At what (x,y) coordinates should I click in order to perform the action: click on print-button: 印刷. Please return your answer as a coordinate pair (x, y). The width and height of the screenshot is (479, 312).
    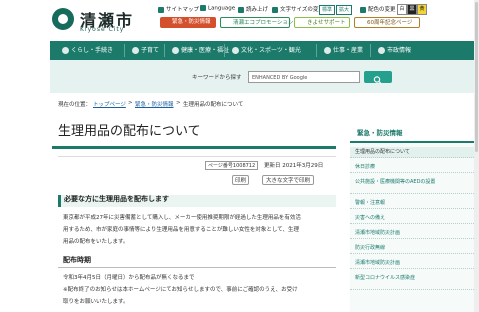
    Looking at the image, I should click on (241, 180).